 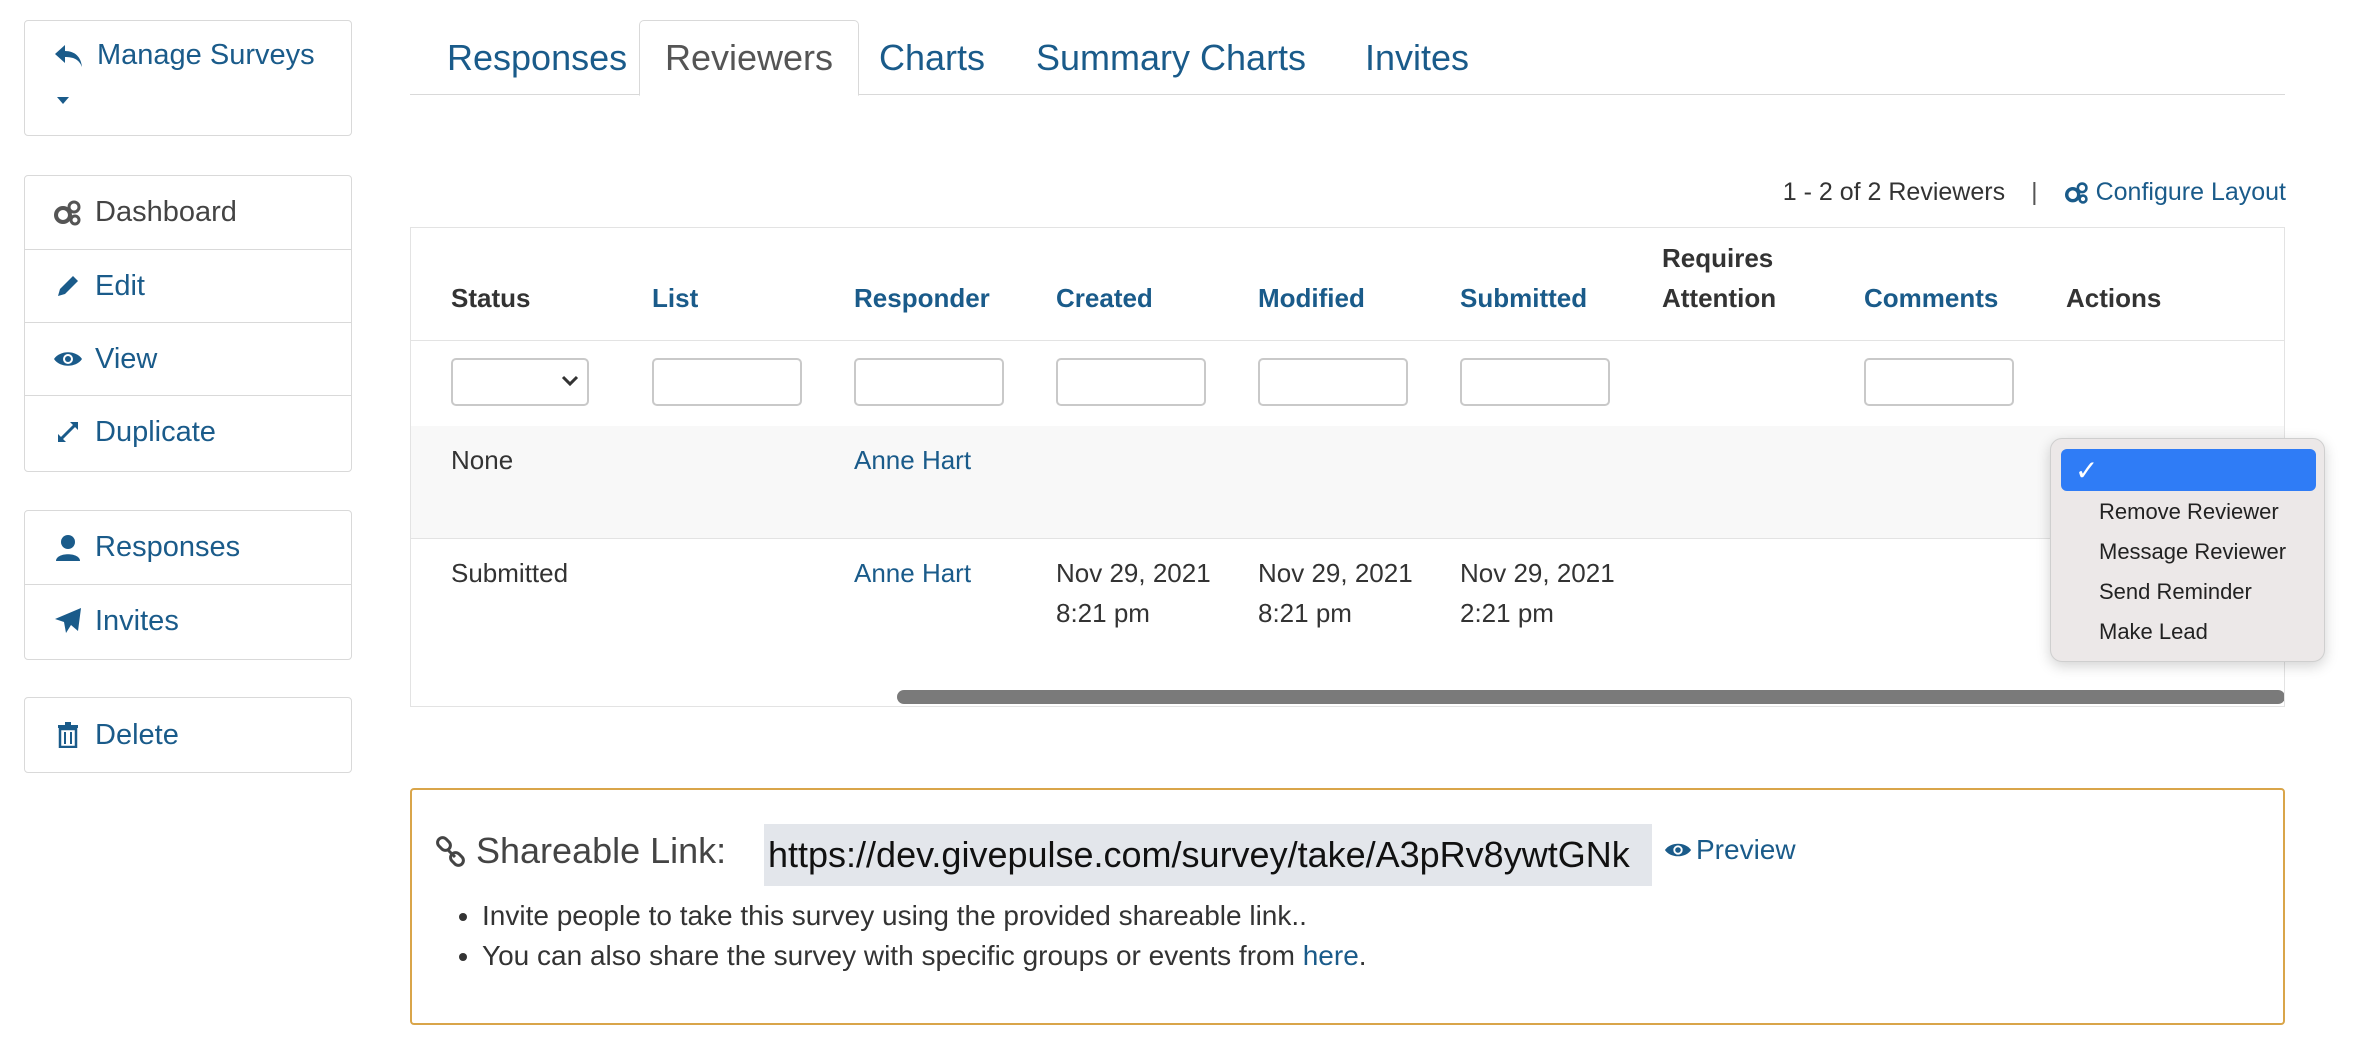 I want to click on column-header-submitted: Submitted, so click(x=1523, y=298).